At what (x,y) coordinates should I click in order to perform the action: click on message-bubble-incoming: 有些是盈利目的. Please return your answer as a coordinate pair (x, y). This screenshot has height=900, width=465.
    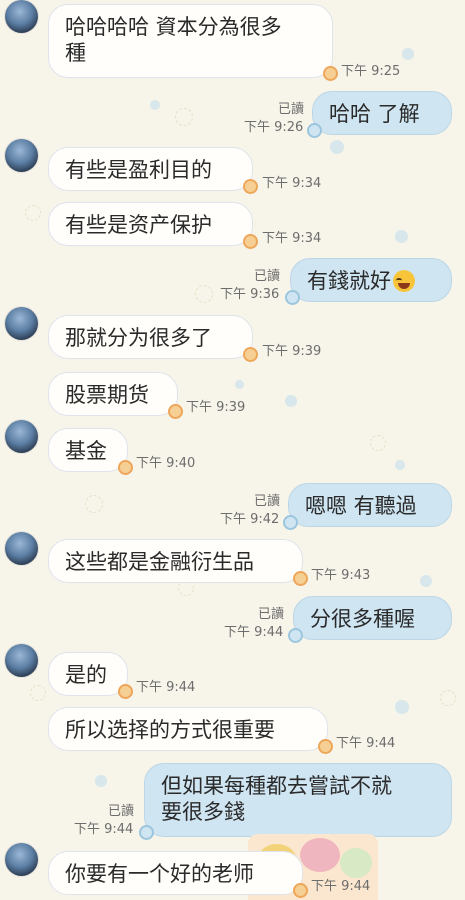
    Looking at the image, I should click on (153, 170).